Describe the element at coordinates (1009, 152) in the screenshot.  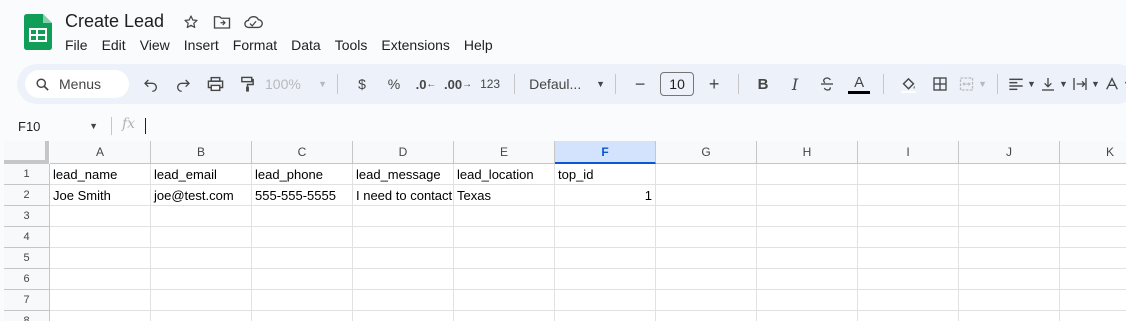
I see `column-header-j: J` at that location.